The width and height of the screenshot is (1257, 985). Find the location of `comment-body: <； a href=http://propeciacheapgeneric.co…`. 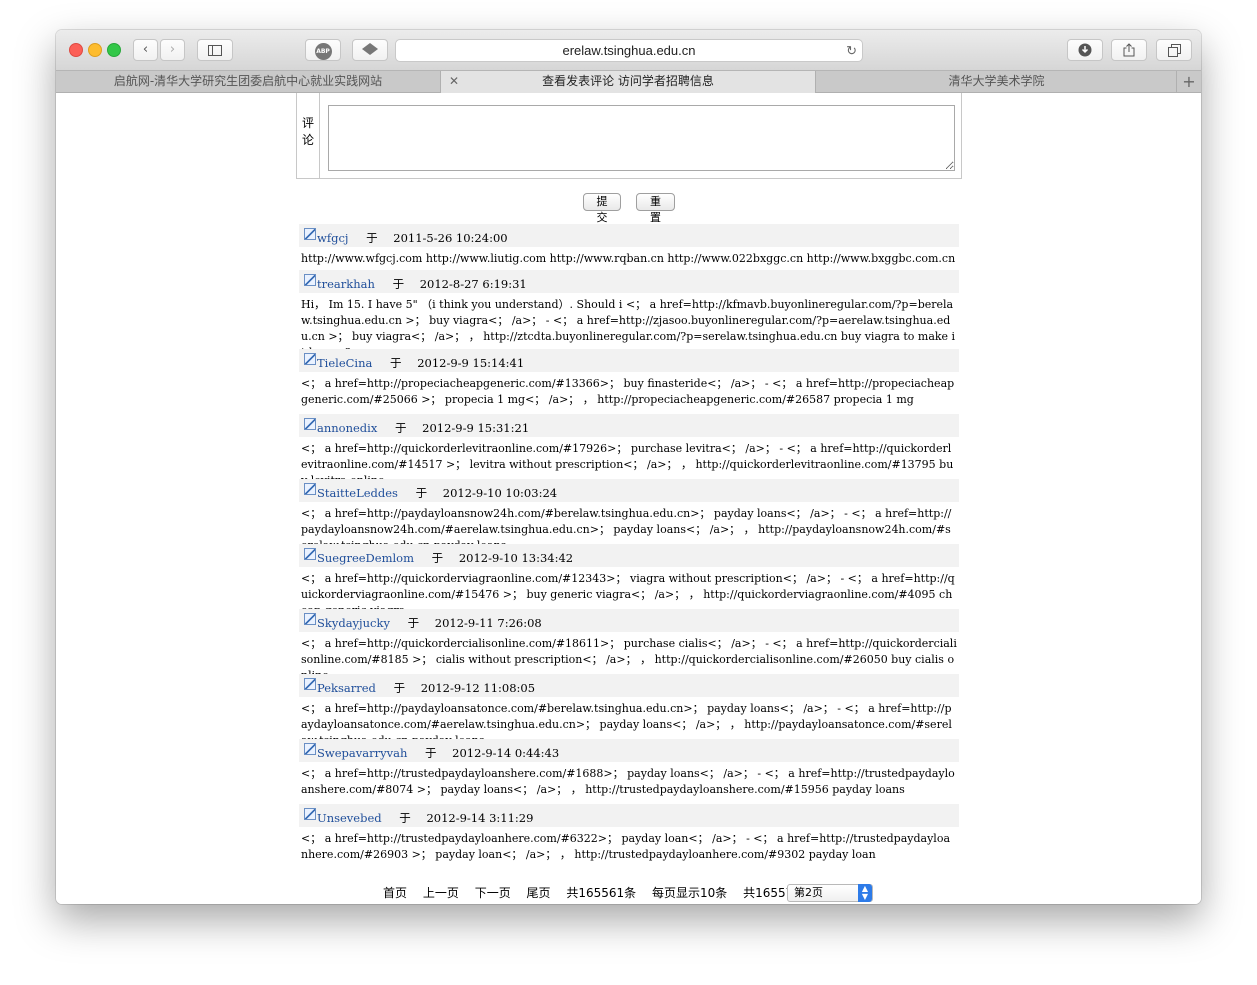

comment-body: <； a href=http://propeciacheapgeneric.co… is located at coordinates (628, 391).